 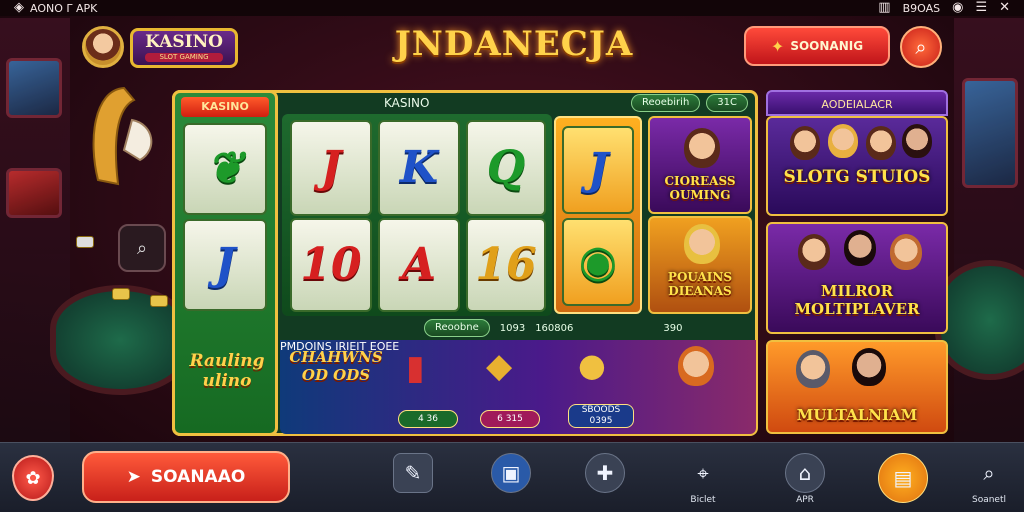 I want to click on bottle-icon: ▮, so click(x=415, y=368).